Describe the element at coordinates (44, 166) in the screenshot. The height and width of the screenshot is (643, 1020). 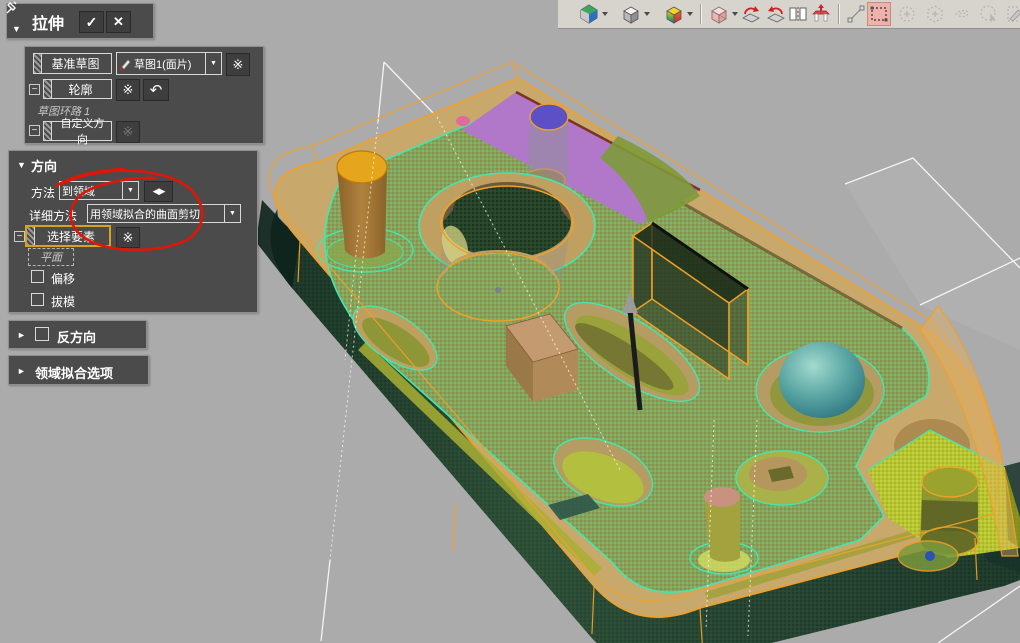
I see `direction-section-title: 方向` at that location.